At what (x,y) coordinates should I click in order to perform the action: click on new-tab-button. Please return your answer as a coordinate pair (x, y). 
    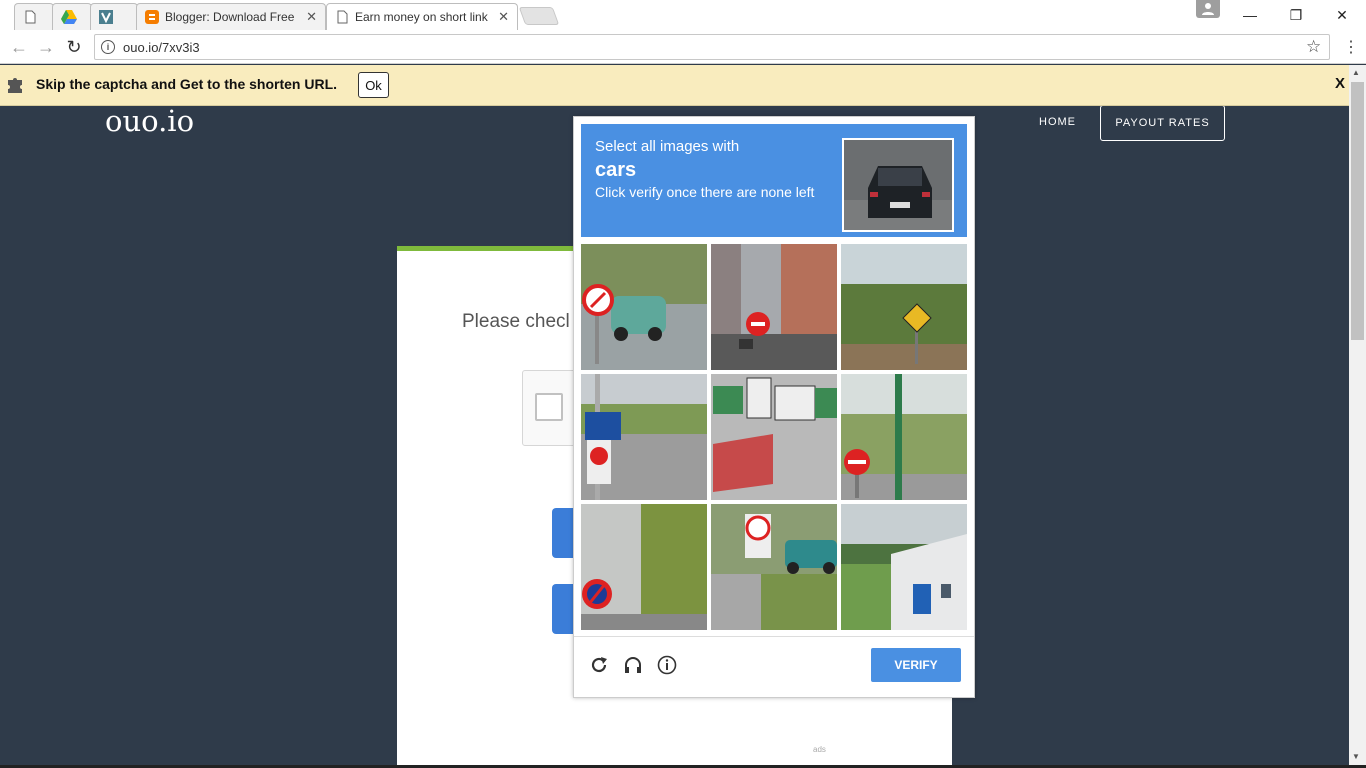
    Looking at the image, I should click on (539, 16).